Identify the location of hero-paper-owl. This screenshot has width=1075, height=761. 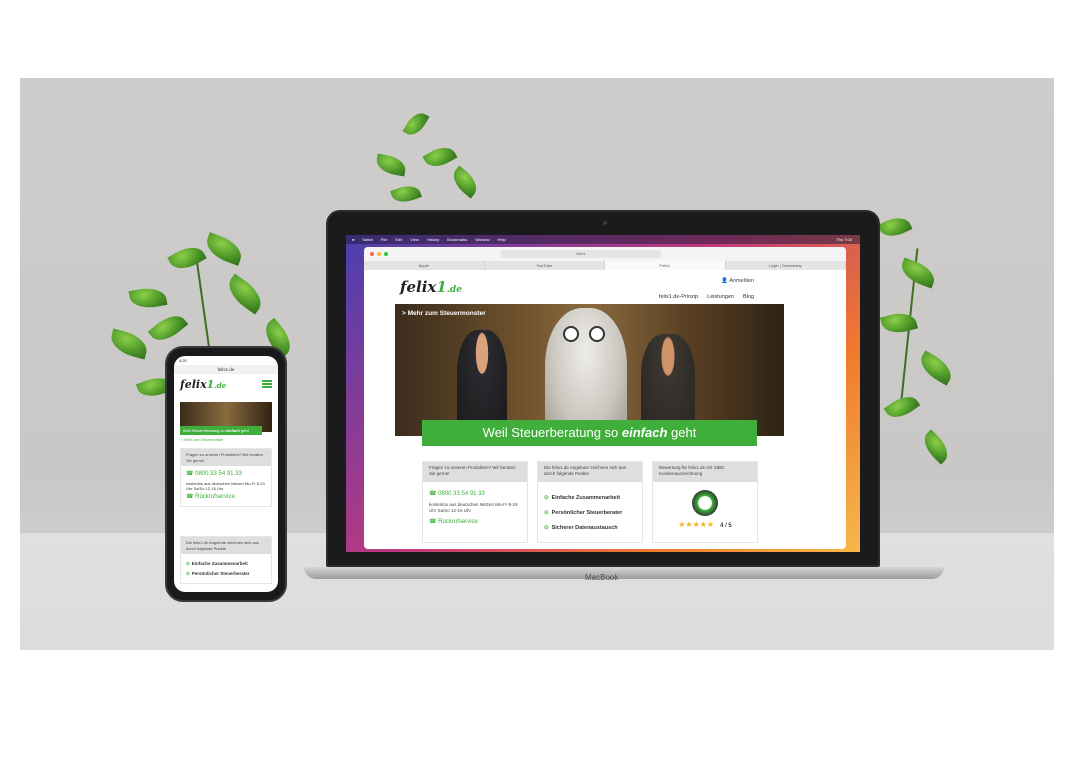
(586, 372).